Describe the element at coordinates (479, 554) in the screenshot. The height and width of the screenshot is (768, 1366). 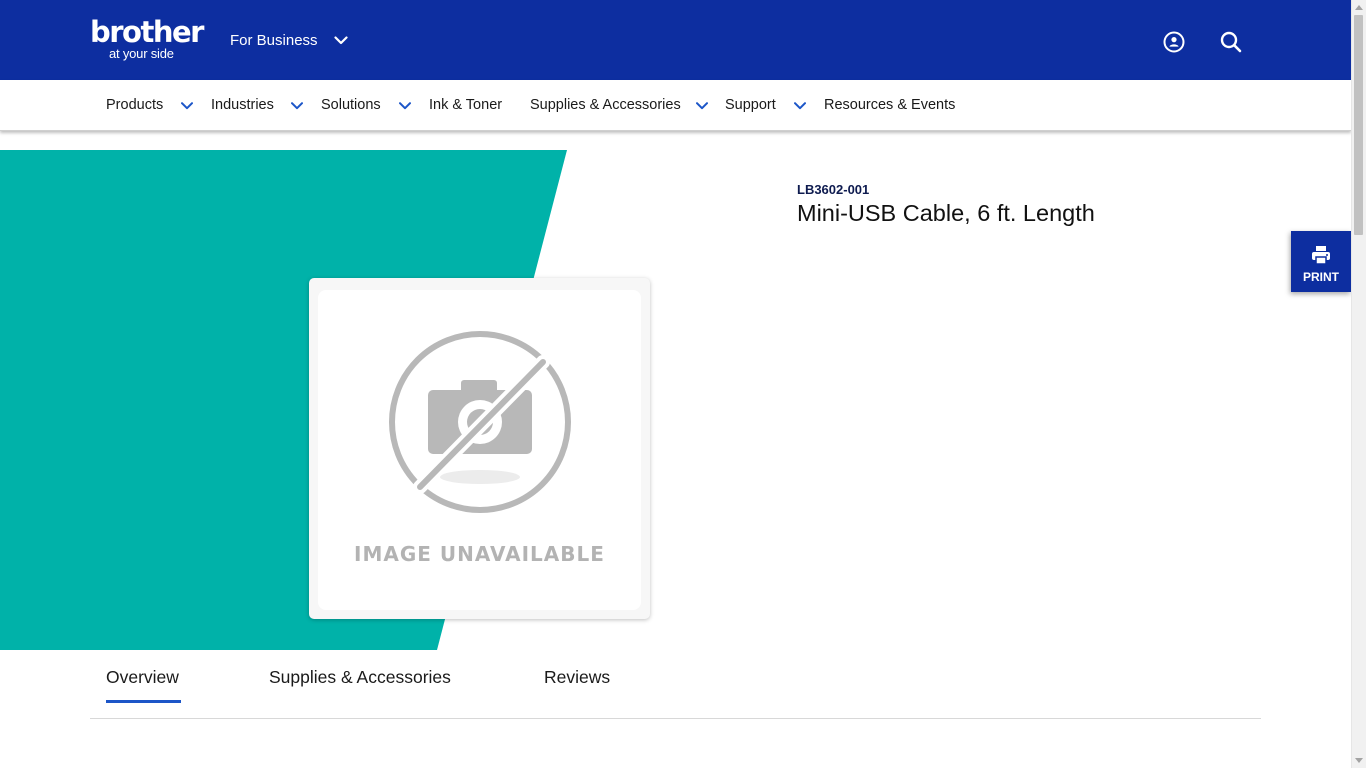
I see `image-unavailable-text: IMAGE UNAVAILABLE` at that location.